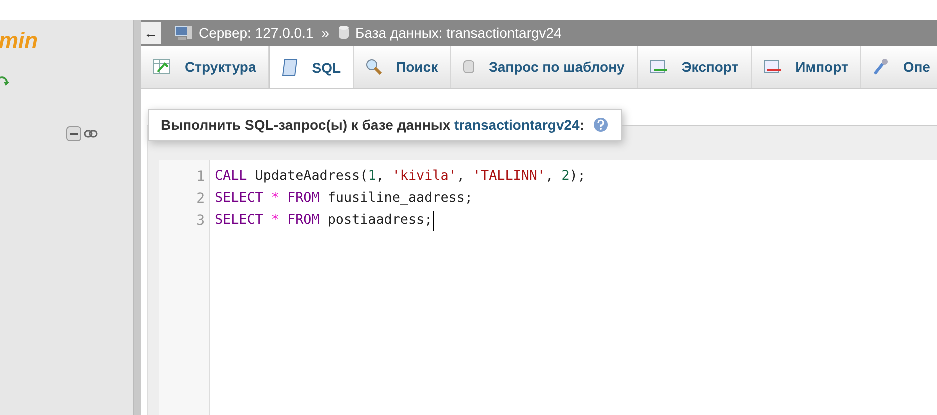 This screenshot has width=937, height=415. I want to click on breadcrumb-link: База данных: transactiontargv24, so click(459, 33).